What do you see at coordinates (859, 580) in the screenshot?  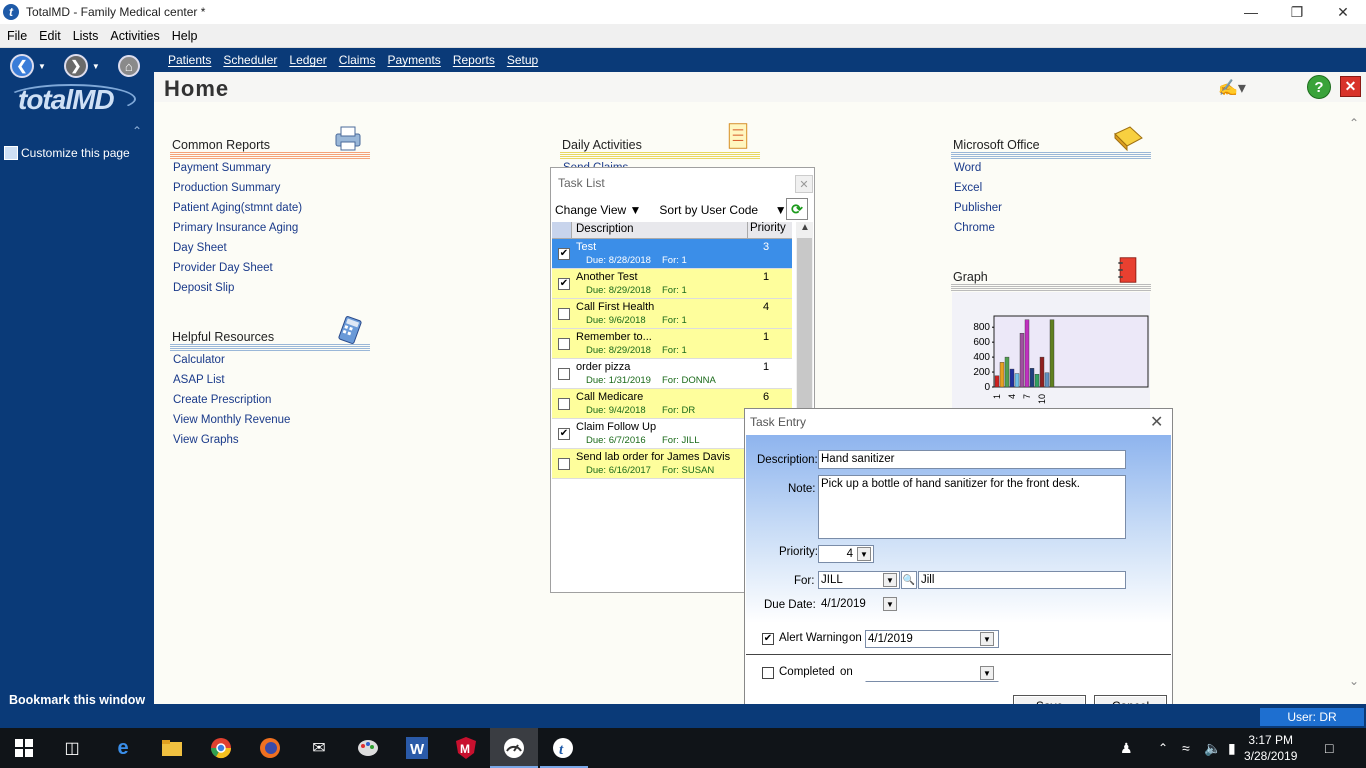 I see `for-select: JILL ▼` at bounding box center [859, 580].